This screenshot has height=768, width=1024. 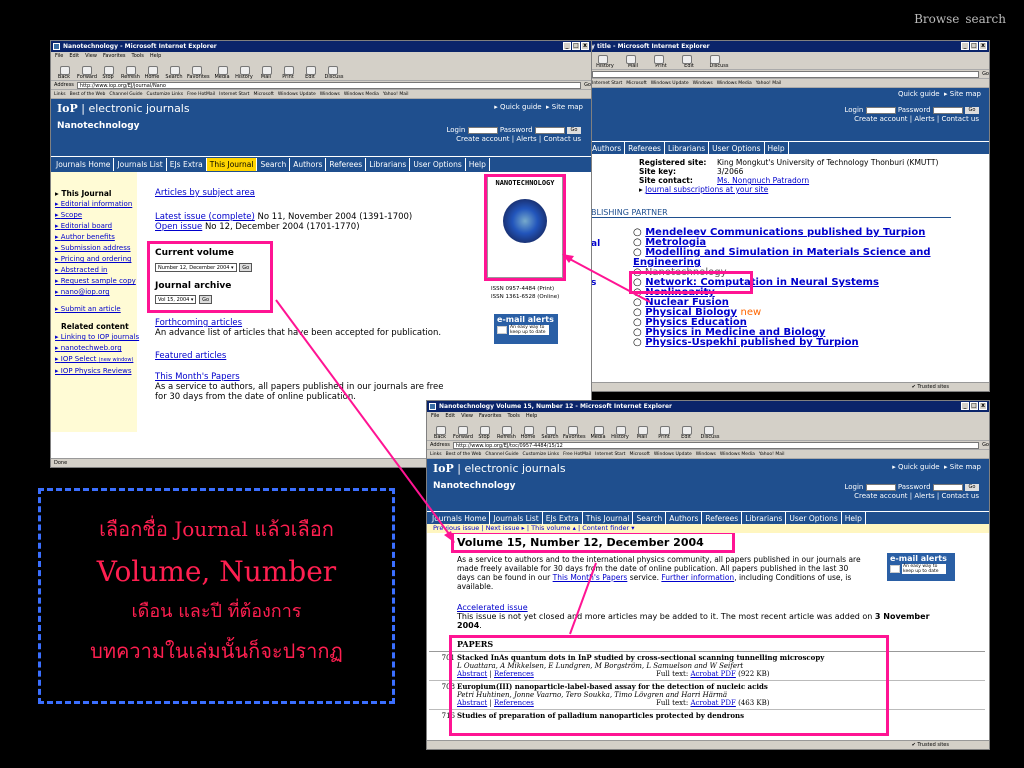 What do you see at coordinates (501, 454) in the screenshot?
I see `link-channel-guide: Channel Guide` at bounding box center [501, 454].